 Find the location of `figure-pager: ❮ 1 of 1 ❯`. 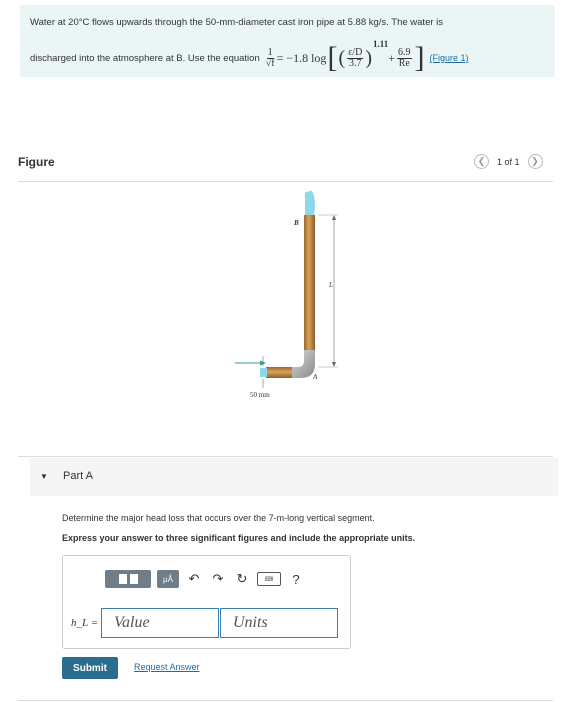

figure-pager: ❮ 1 of 1 ❯ is located at coordinates (508, 161).